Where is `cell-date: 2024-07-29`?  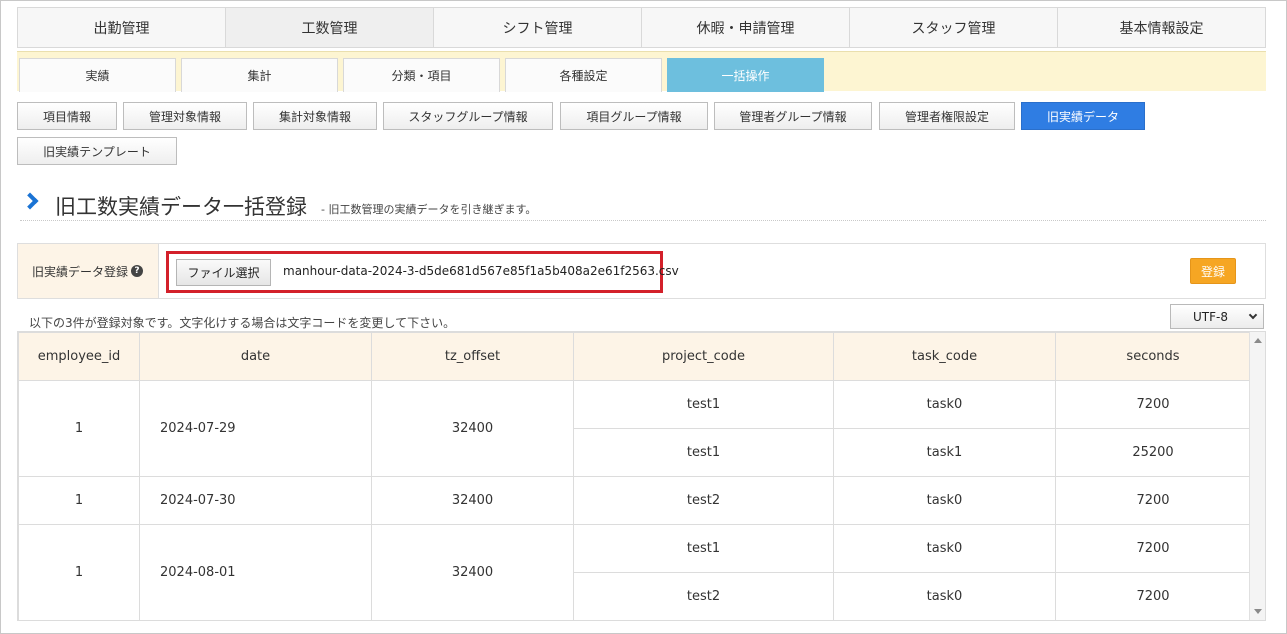
cell-date: 2024-07-29 is located at coordinates (255, 428).